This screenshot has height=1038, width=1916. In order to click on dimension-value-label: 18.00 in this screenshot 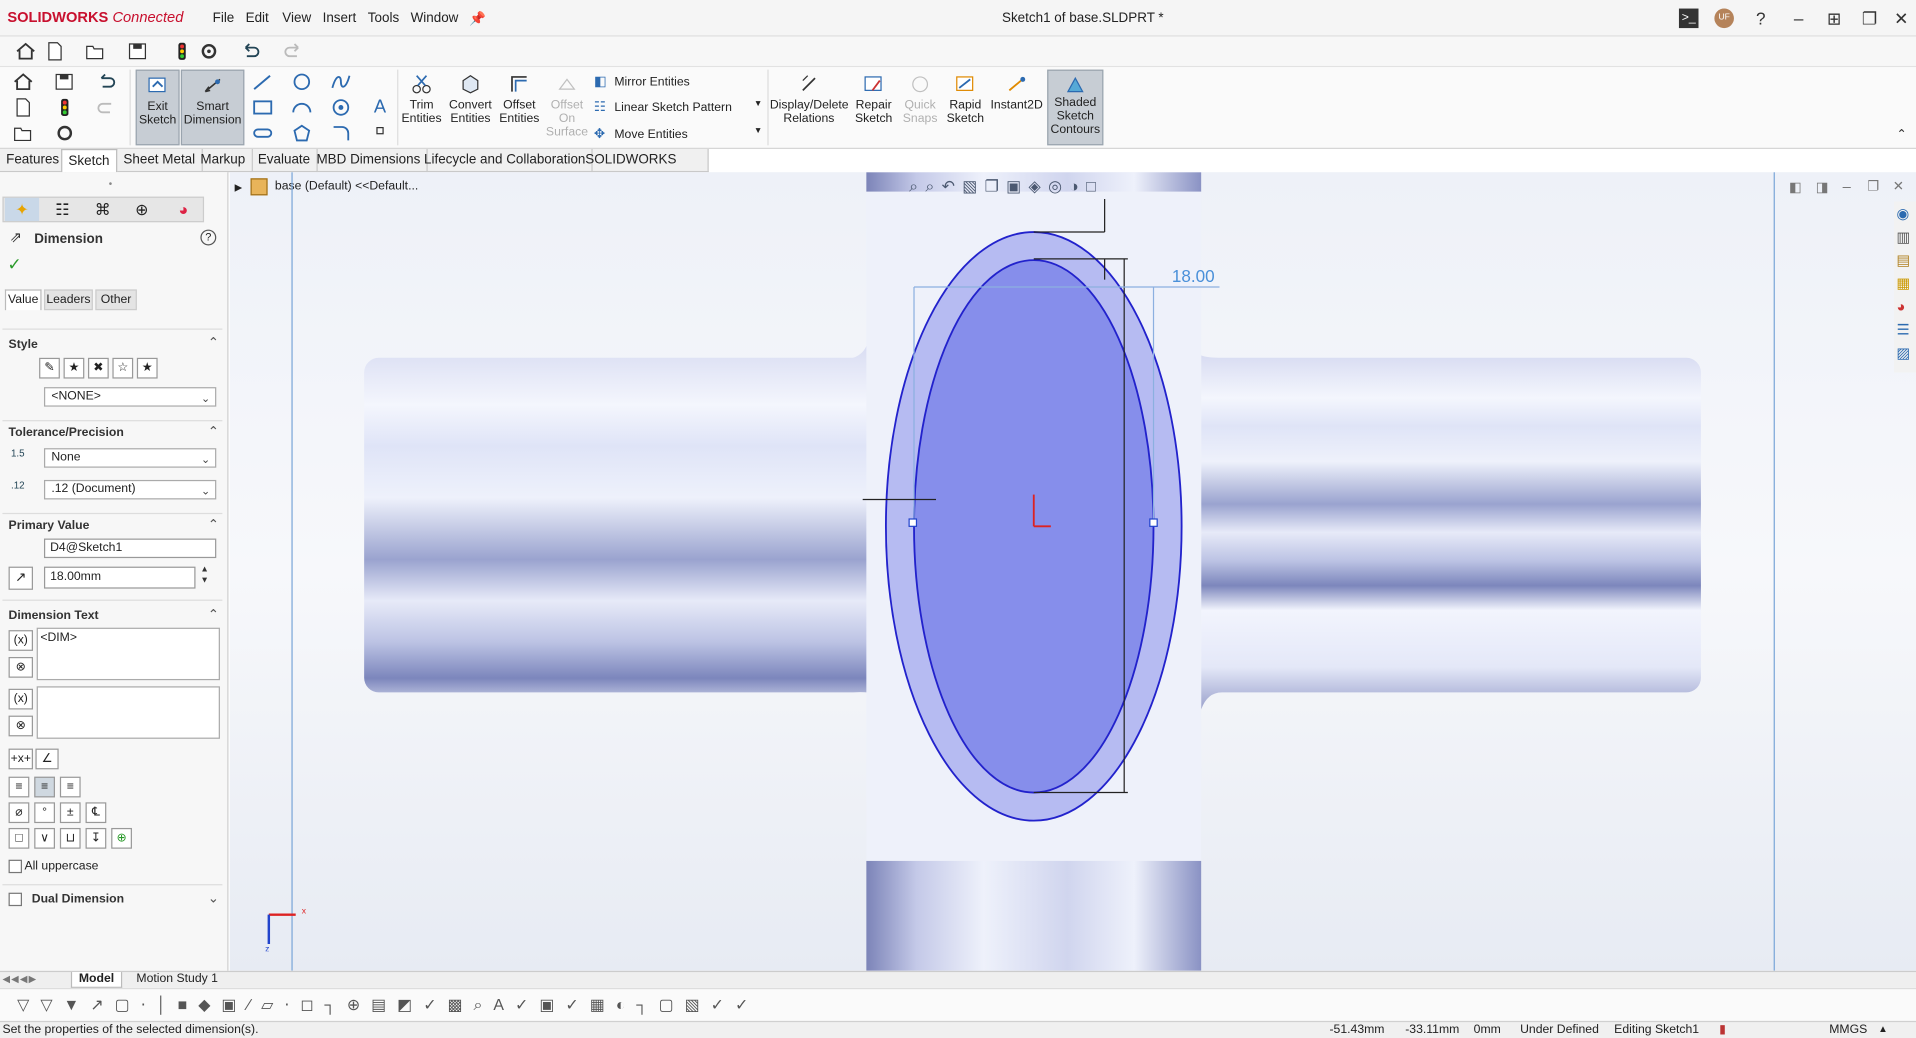, I will do `click(1193, 276)`.